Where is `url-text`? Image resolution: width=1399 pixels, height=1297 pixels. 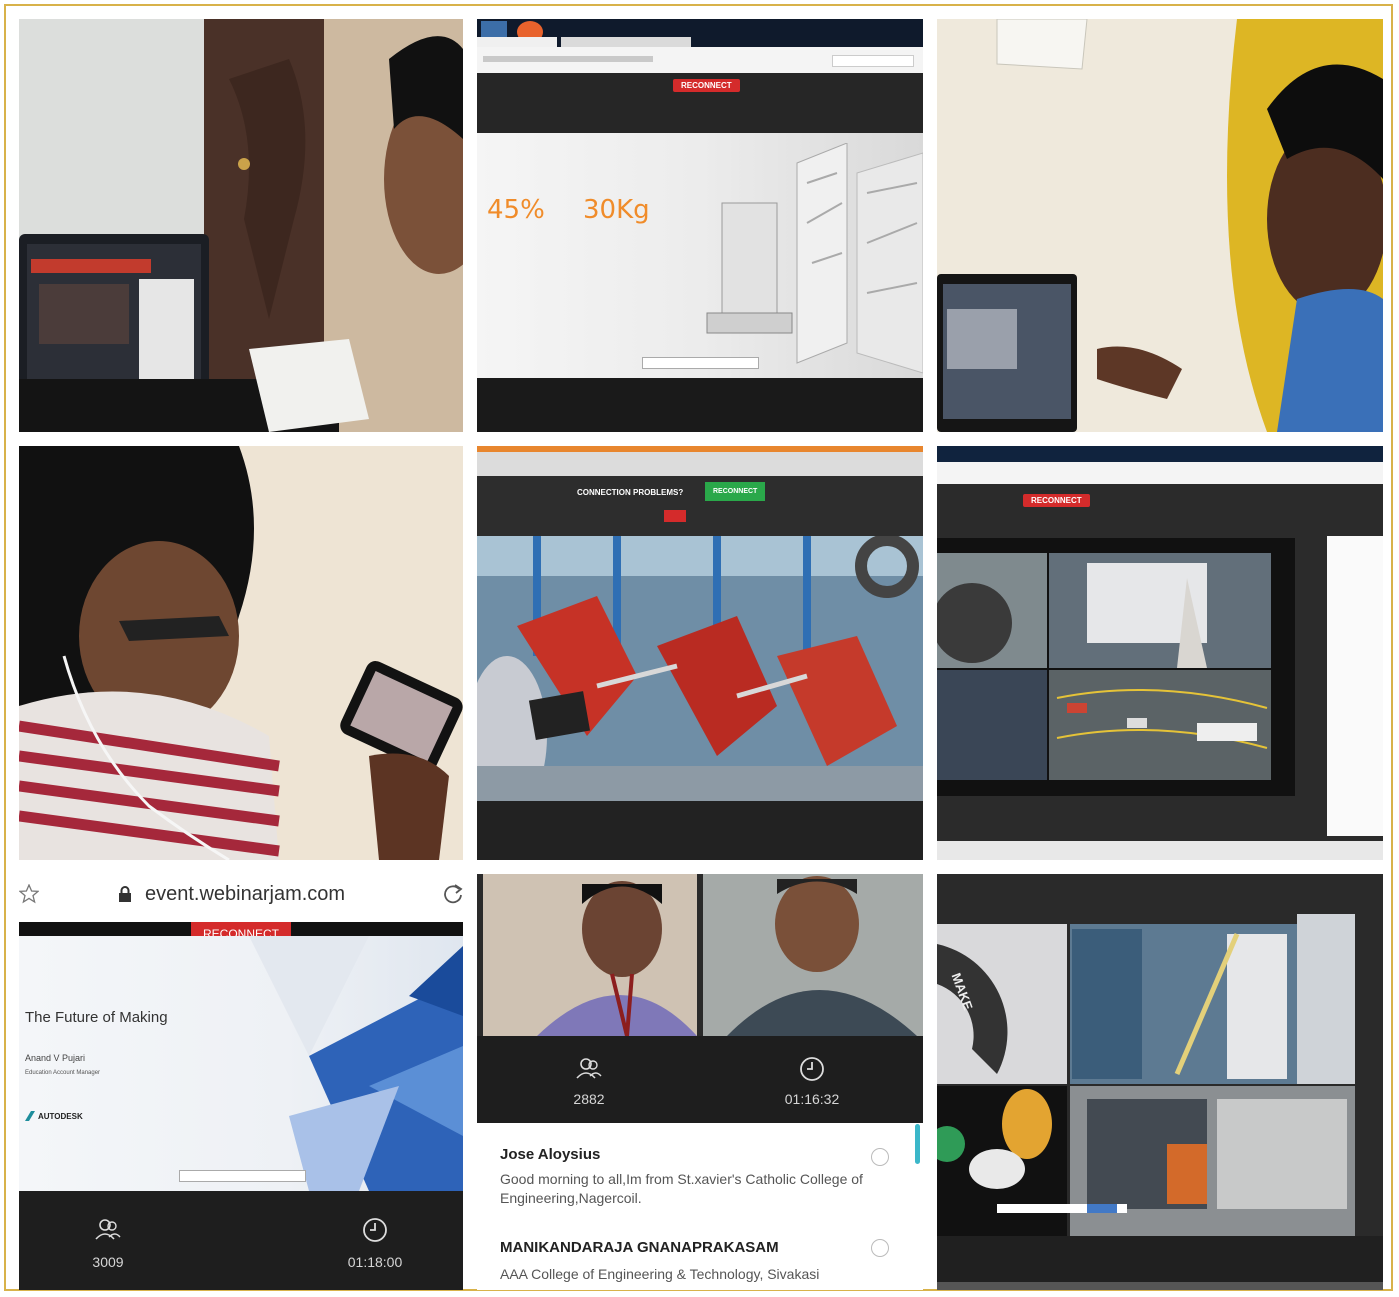
url-text is located at coordinates (568, 59).